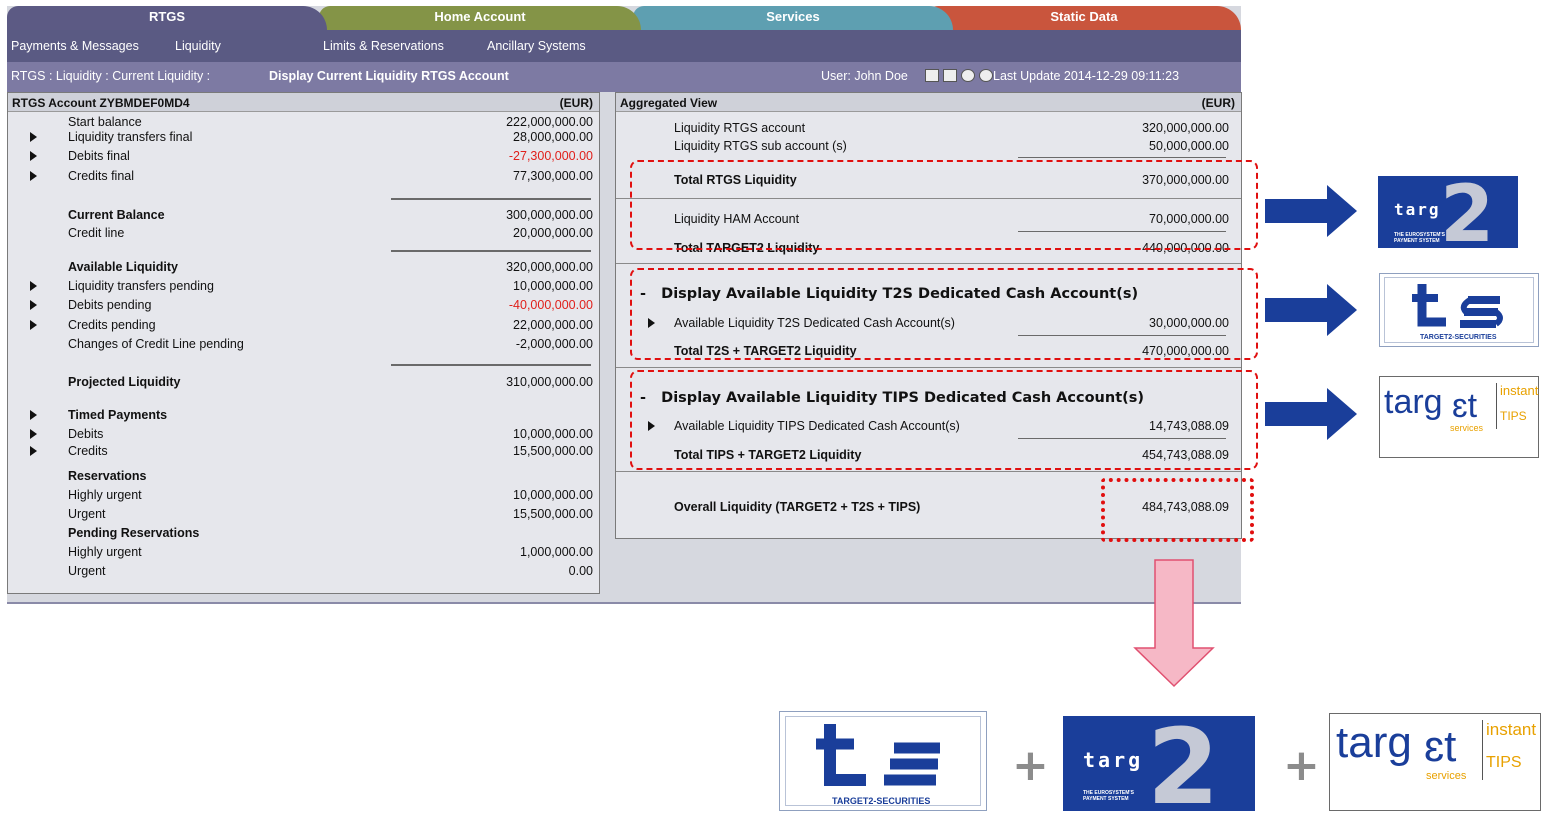  Describe the element at coordinates (311, 138) in the screenshot. I see `row-liquidity-transfers-final: Liquidity transfers final 28,000,000.00` at that location.